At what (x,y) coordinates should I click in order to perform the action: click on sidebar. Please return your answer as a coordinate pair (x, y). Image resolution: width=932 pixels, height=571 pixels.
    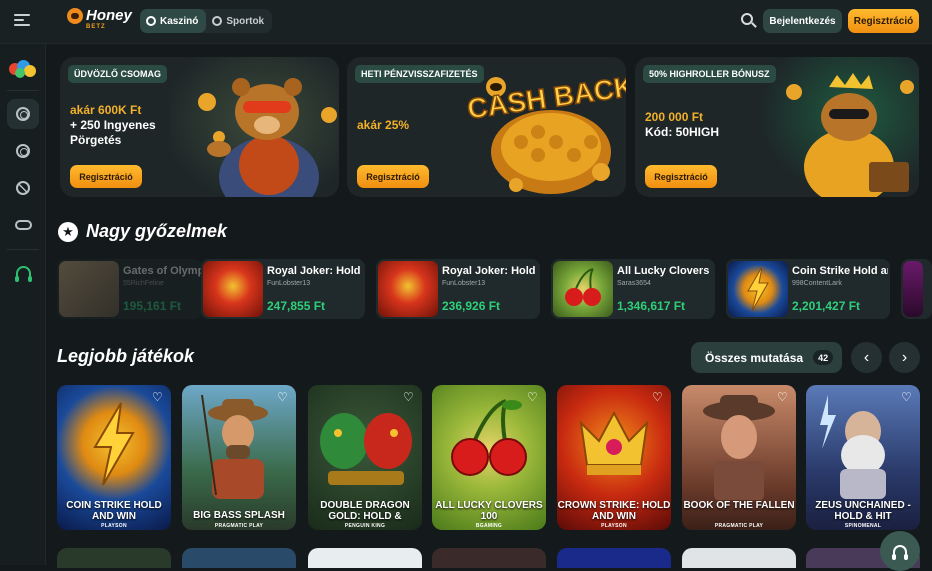
    Looking at the image, I should click on (23, 304).